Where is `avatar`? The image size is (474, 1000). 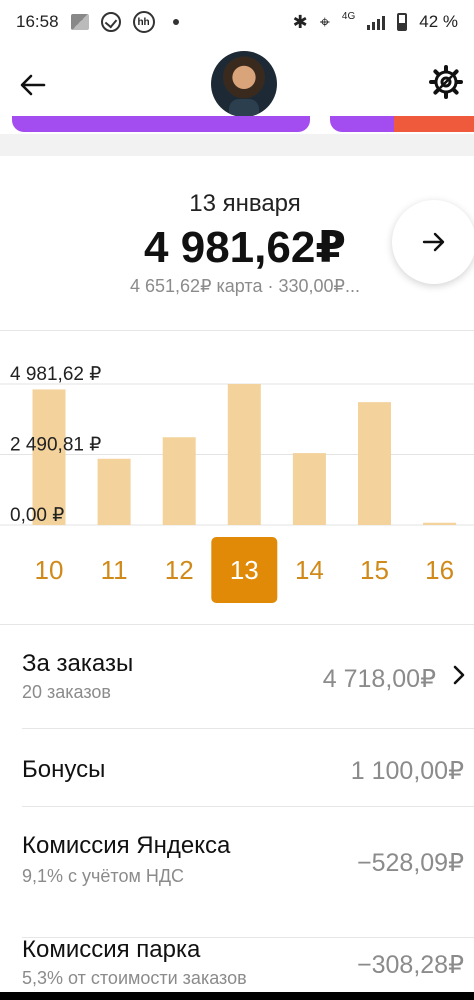 avatar is located at coordinates (244, 84).